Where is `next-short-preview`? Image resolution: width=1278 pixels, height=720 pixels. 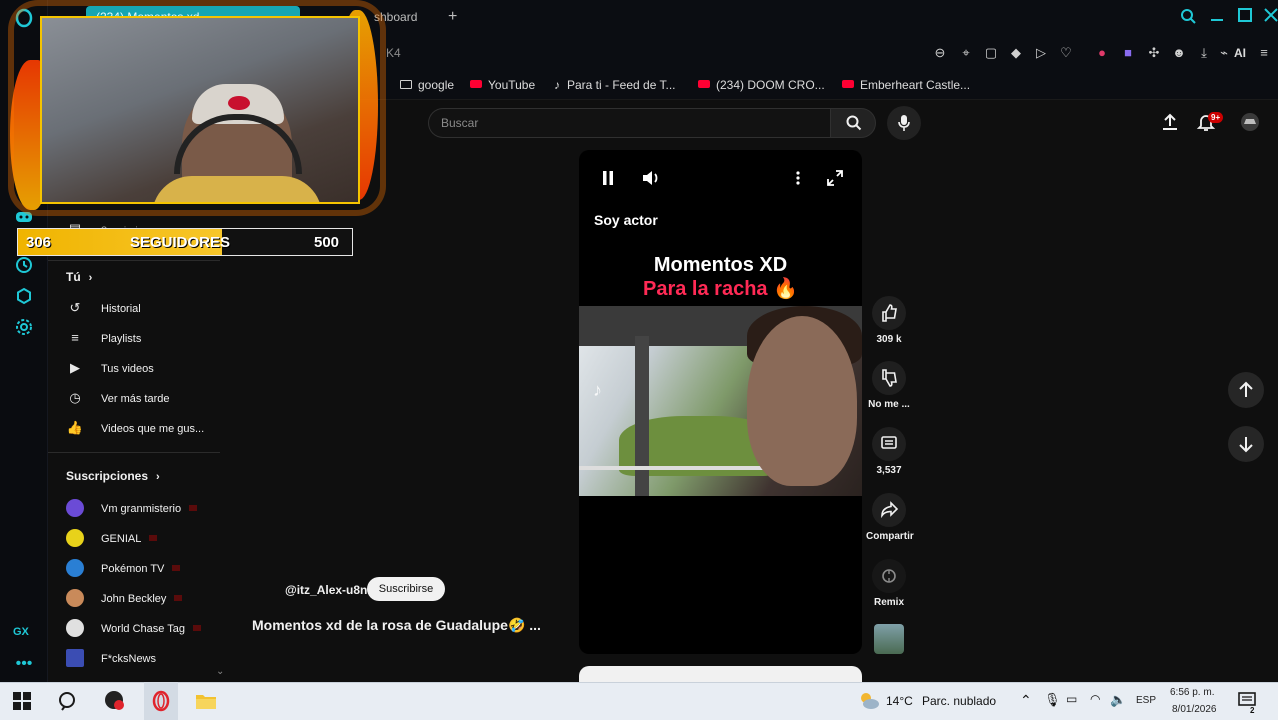
next-short-preview is located at coordinates (720, 674).